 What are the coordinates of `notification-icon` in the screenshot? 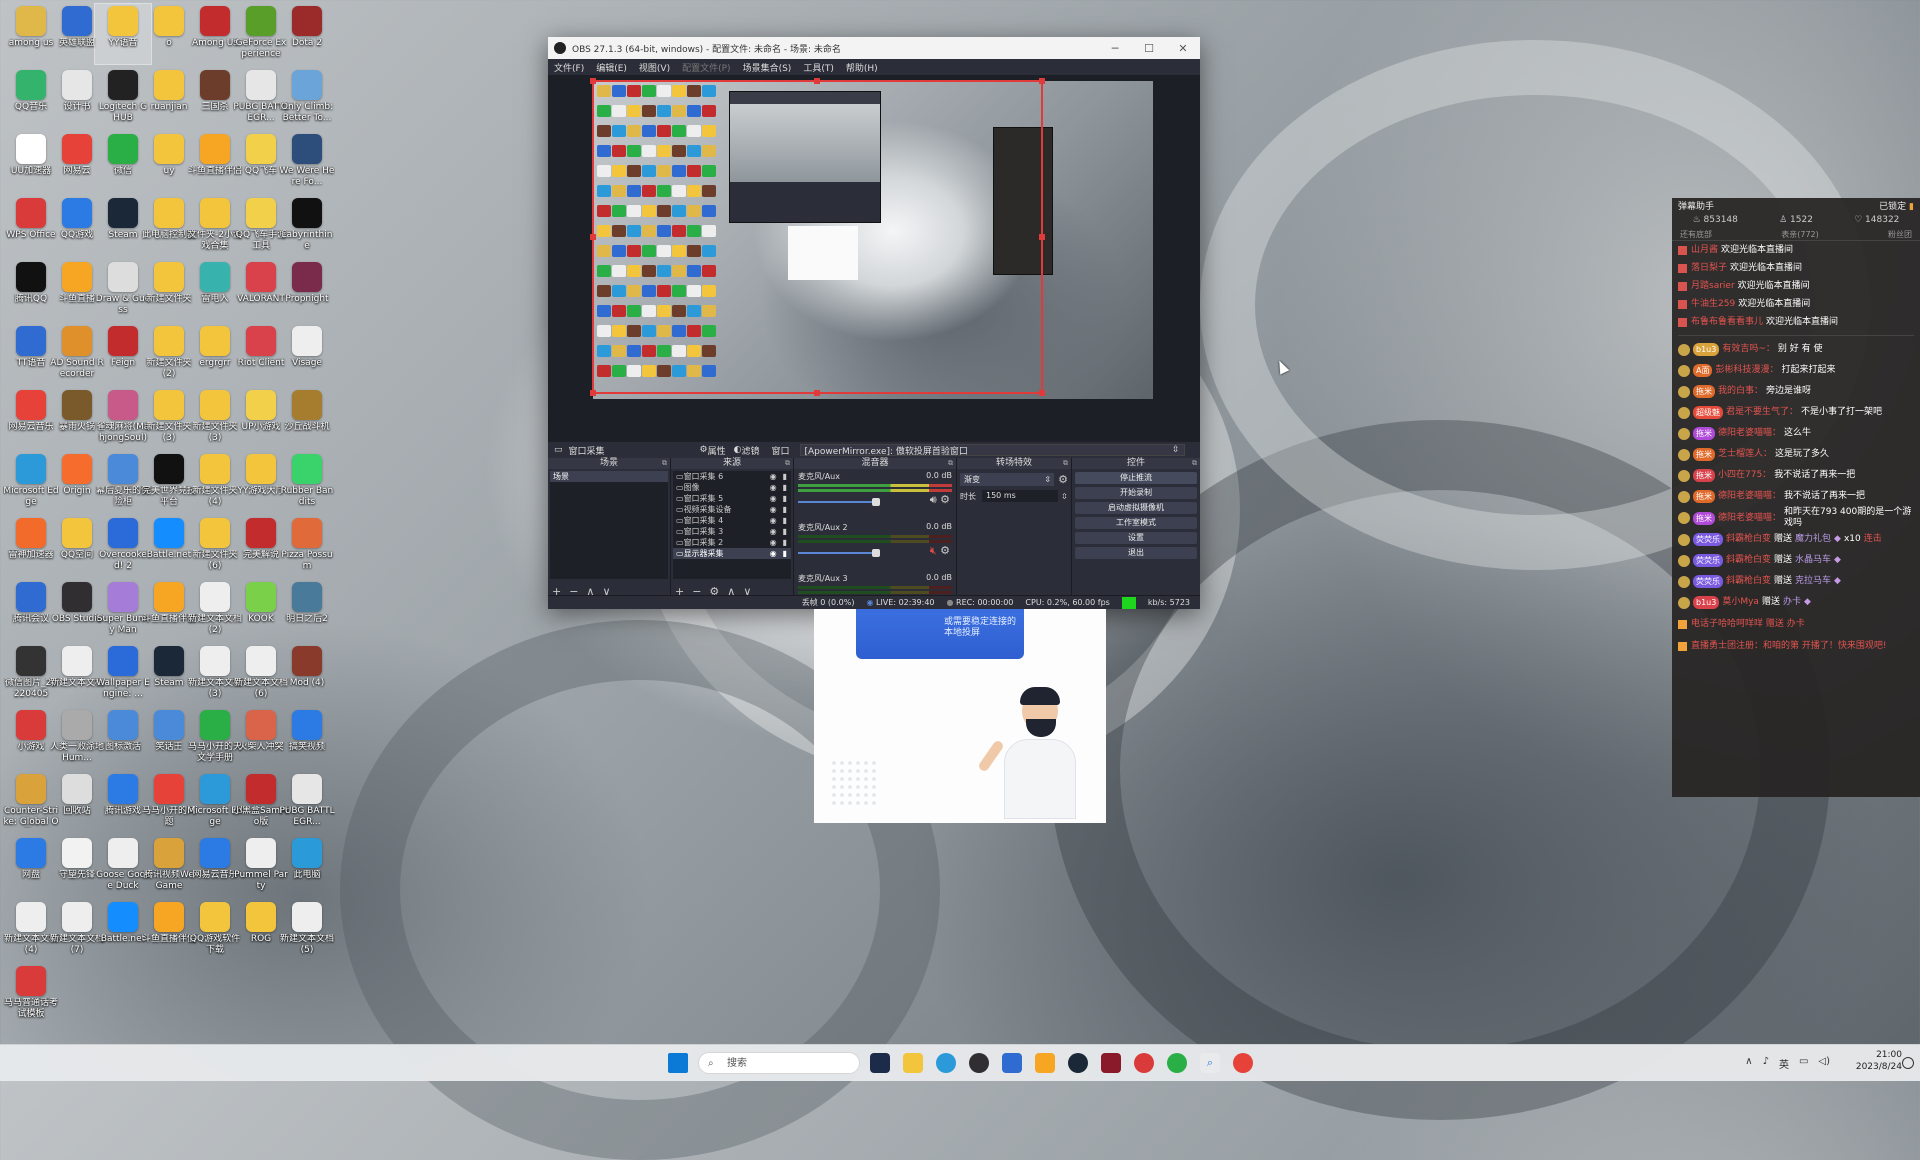 It's located at (1908, 1063).